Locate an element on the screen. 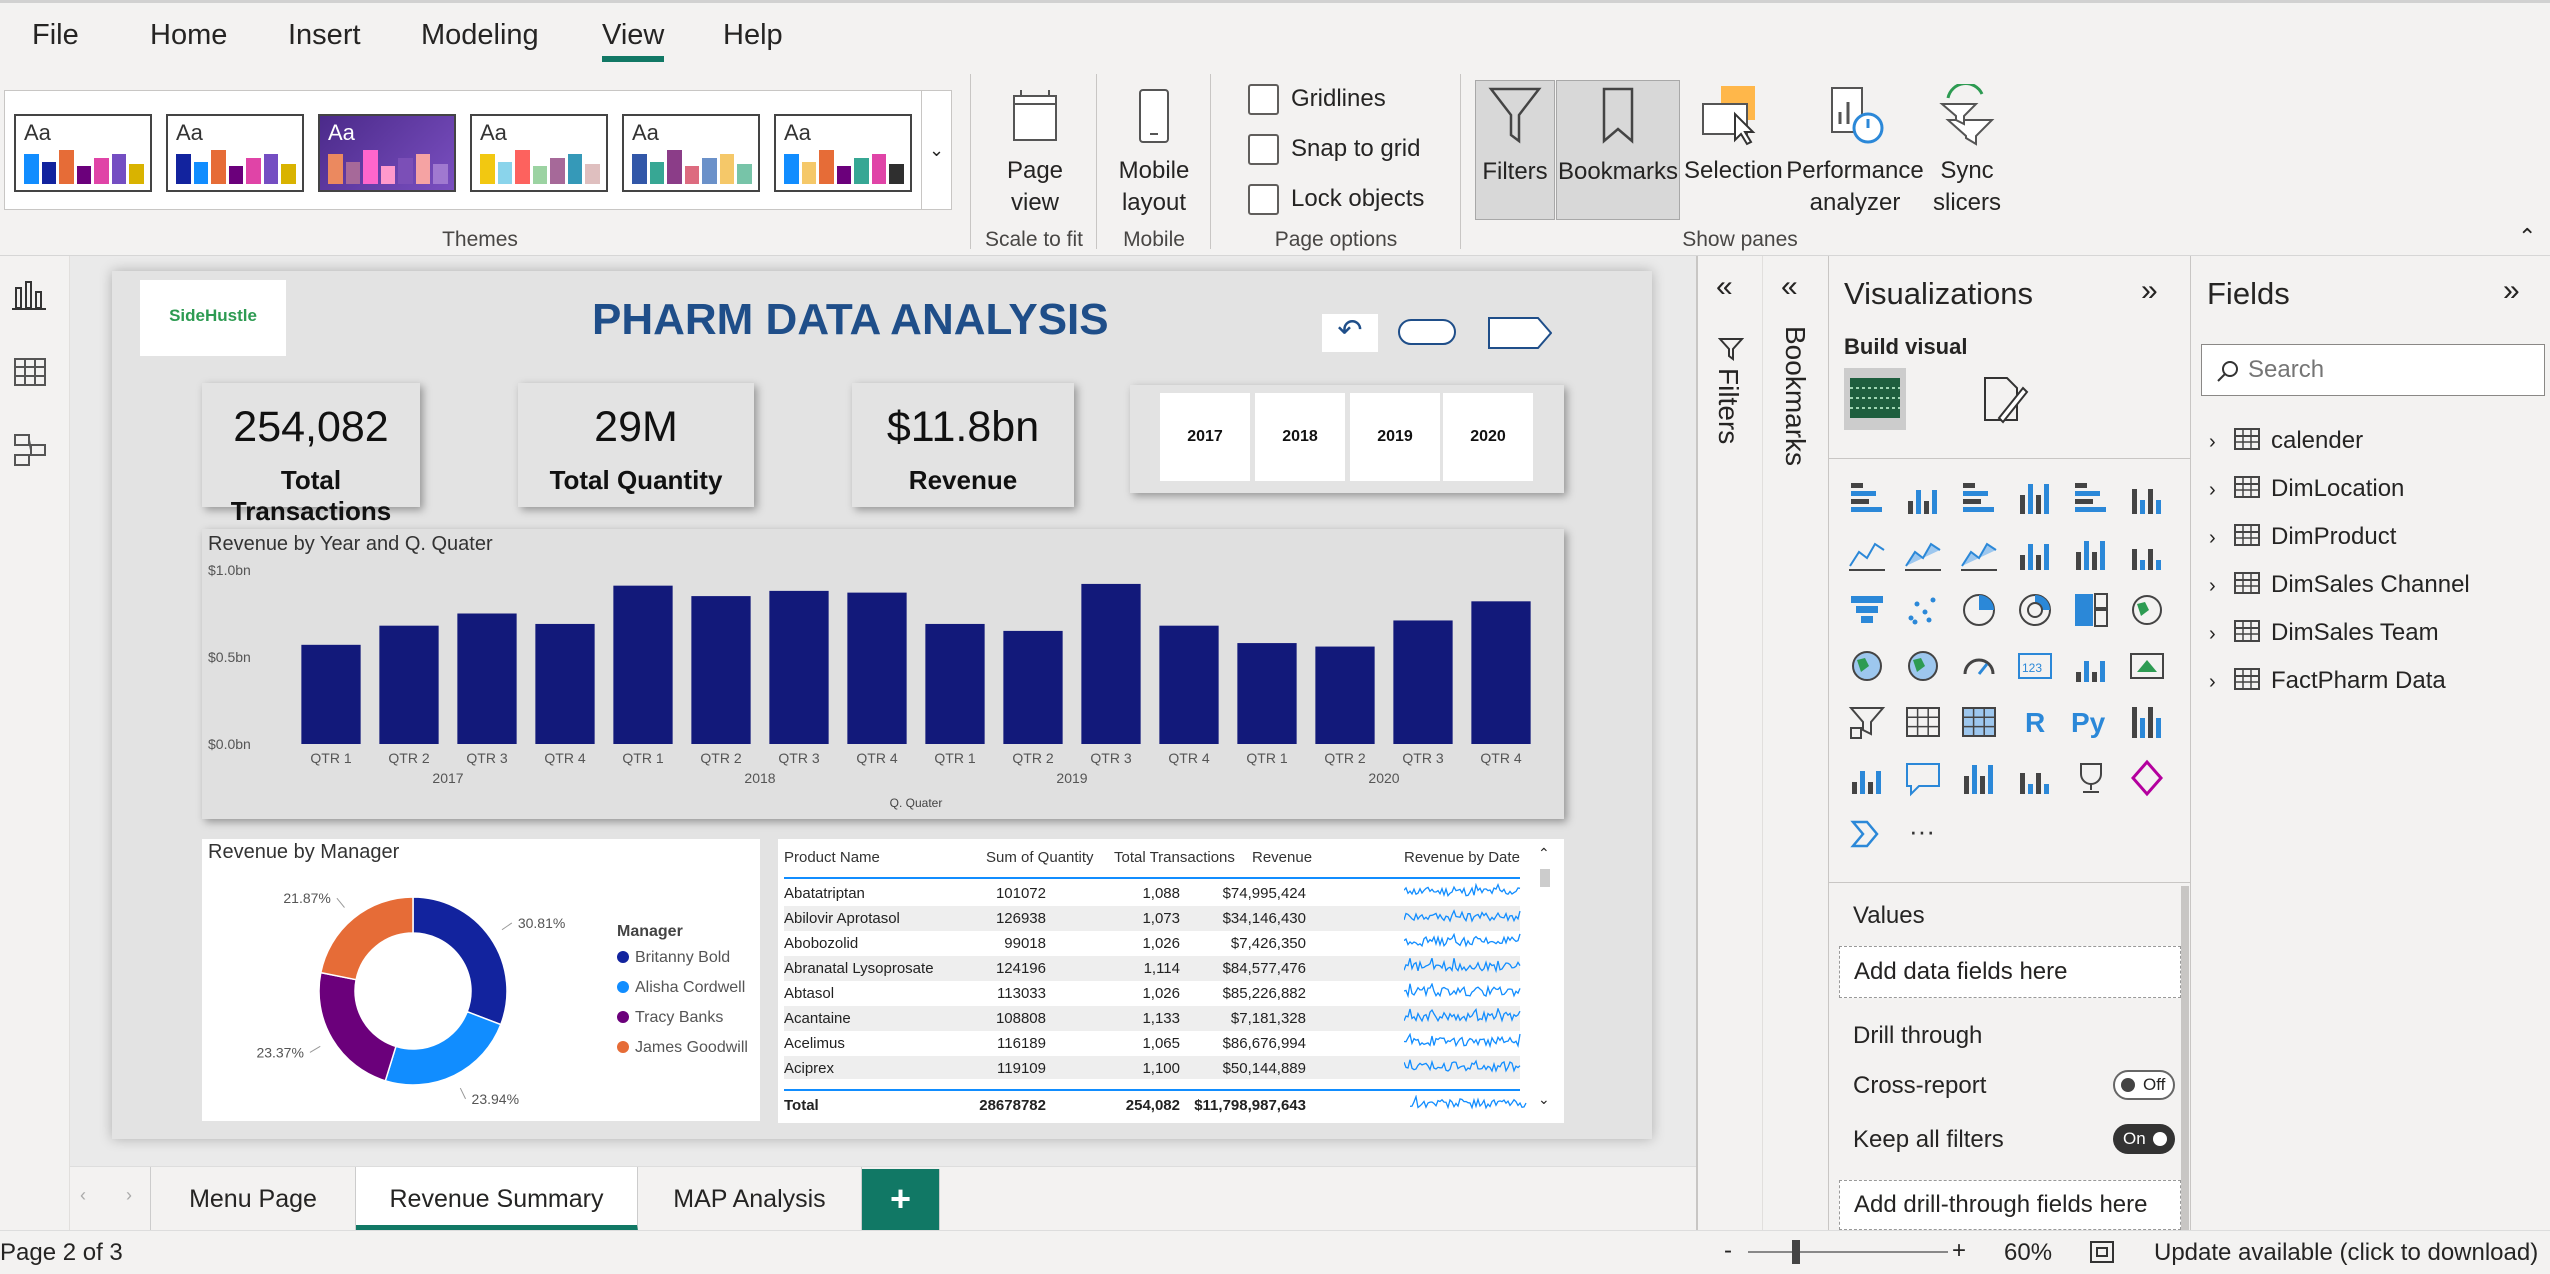  filters-pane-collapsed: « Filters is located at coordinates (1729, 743).